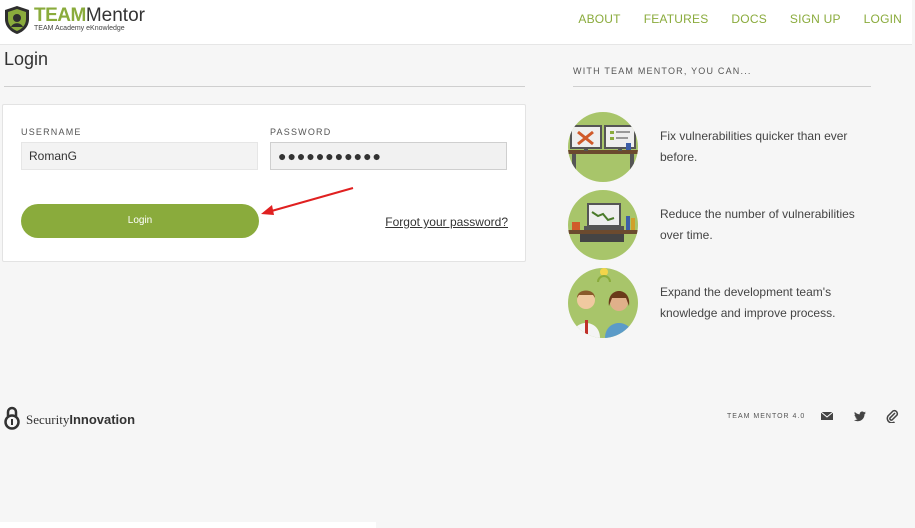 This screenshot has height=528, width=915. What do you see at coordinates (307, 201) in the screenshot?
I see `annotation-arrow-icon` at bounding box center [307, 201].